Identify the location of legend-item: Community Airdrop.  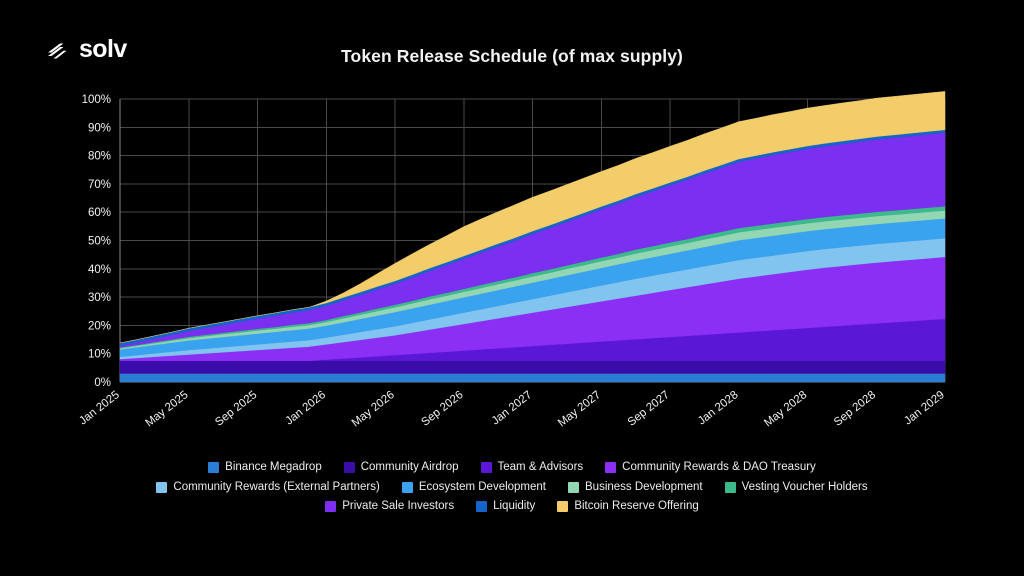
(401, 467).